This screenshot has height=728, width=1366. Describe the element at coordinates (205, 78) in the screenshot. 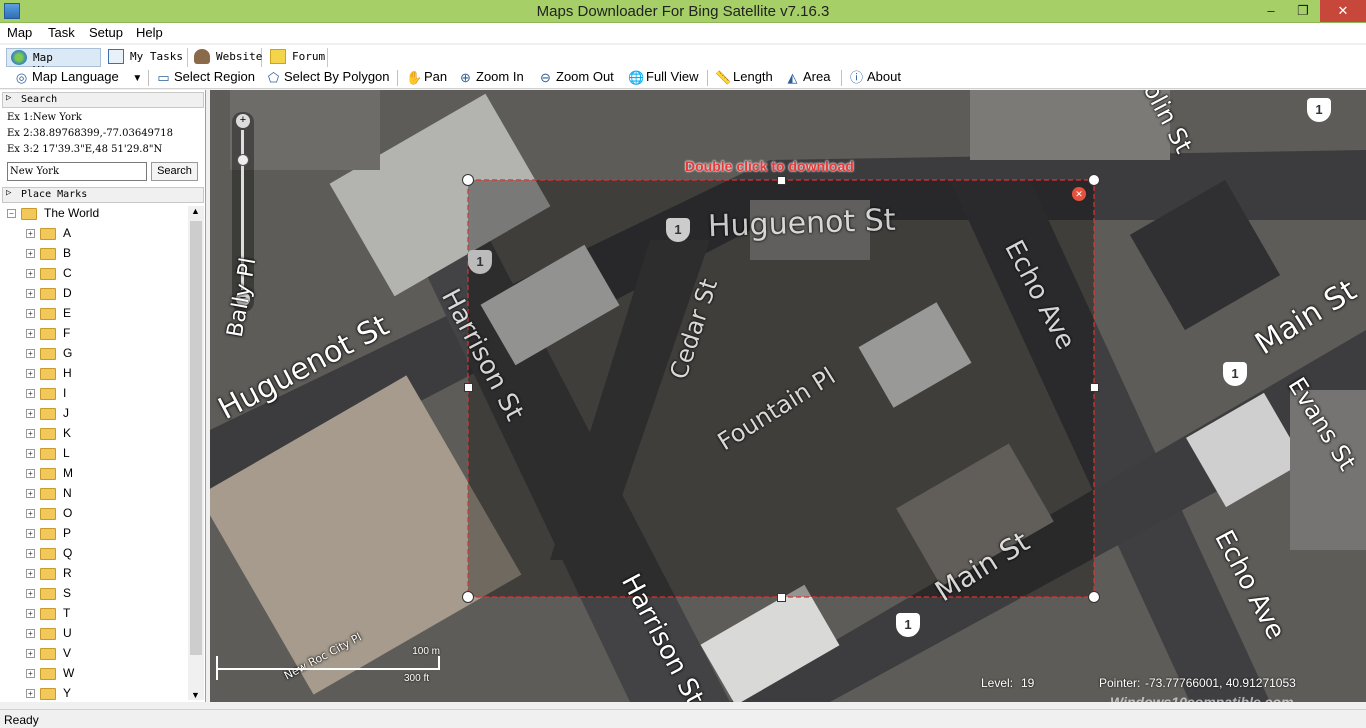

I see `select-region-button: ▭ Select Region` at that location.